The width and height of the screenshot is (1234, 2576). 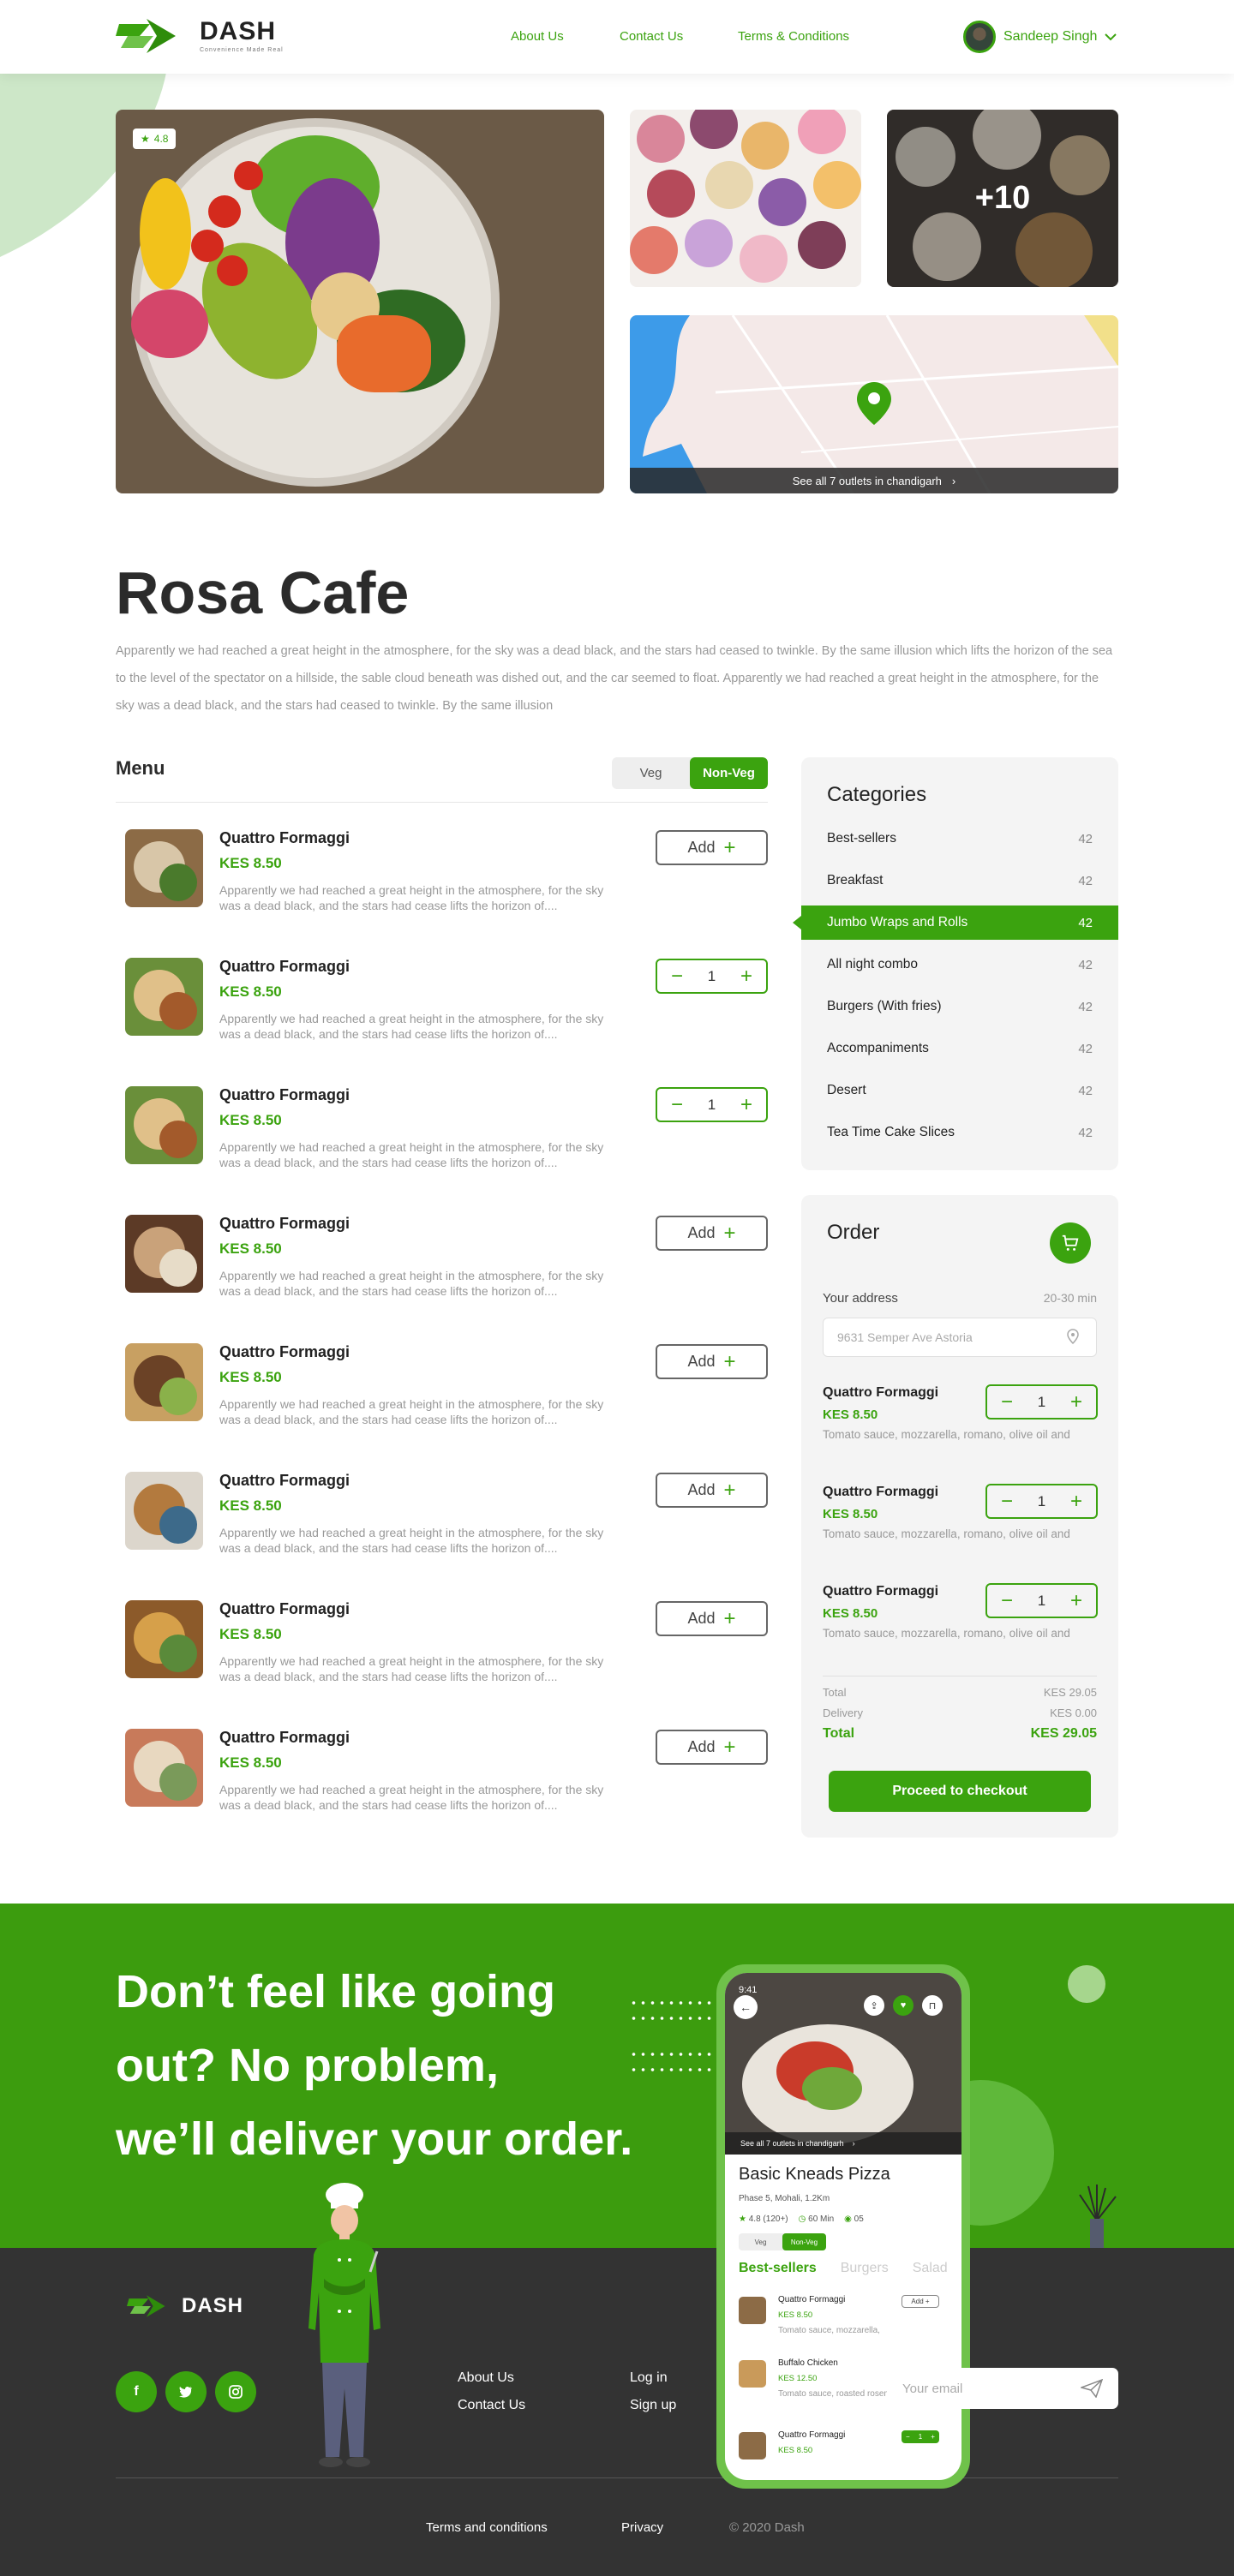 I want to click on menu-item-name: Quattro Formaggi, so click(x=284, y=1094).